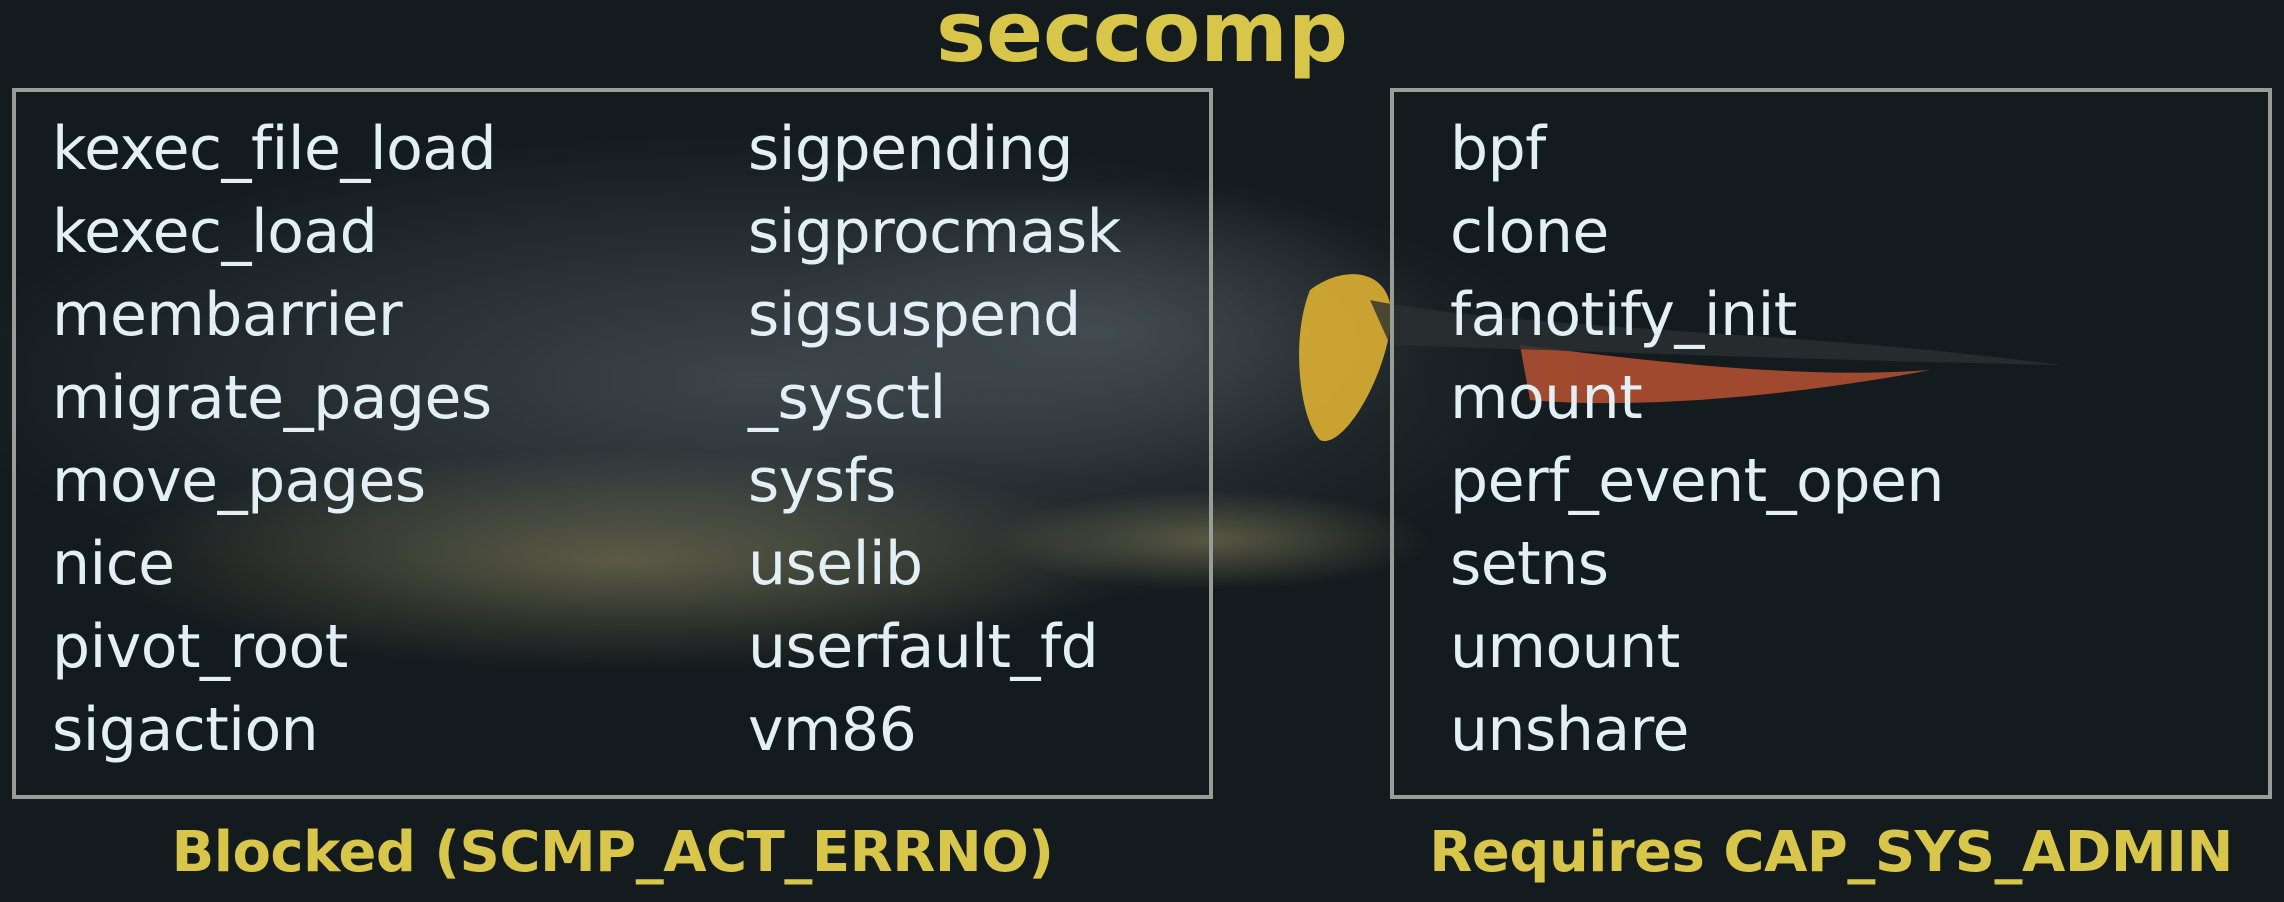  I want to click on blocked-caption: Blocked (SCMP_ACT_ERRNO), so click(612, 852).